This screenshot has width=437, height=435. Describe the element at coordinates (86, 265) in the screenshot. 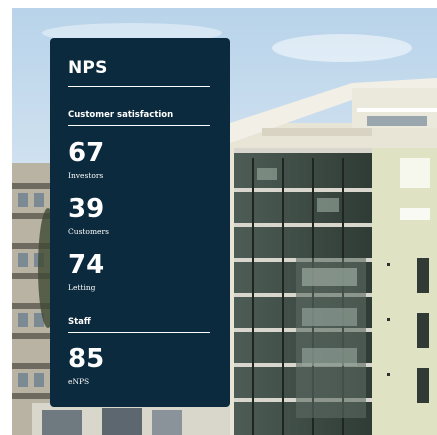

I see `stat-value-letting: 74` at that location.